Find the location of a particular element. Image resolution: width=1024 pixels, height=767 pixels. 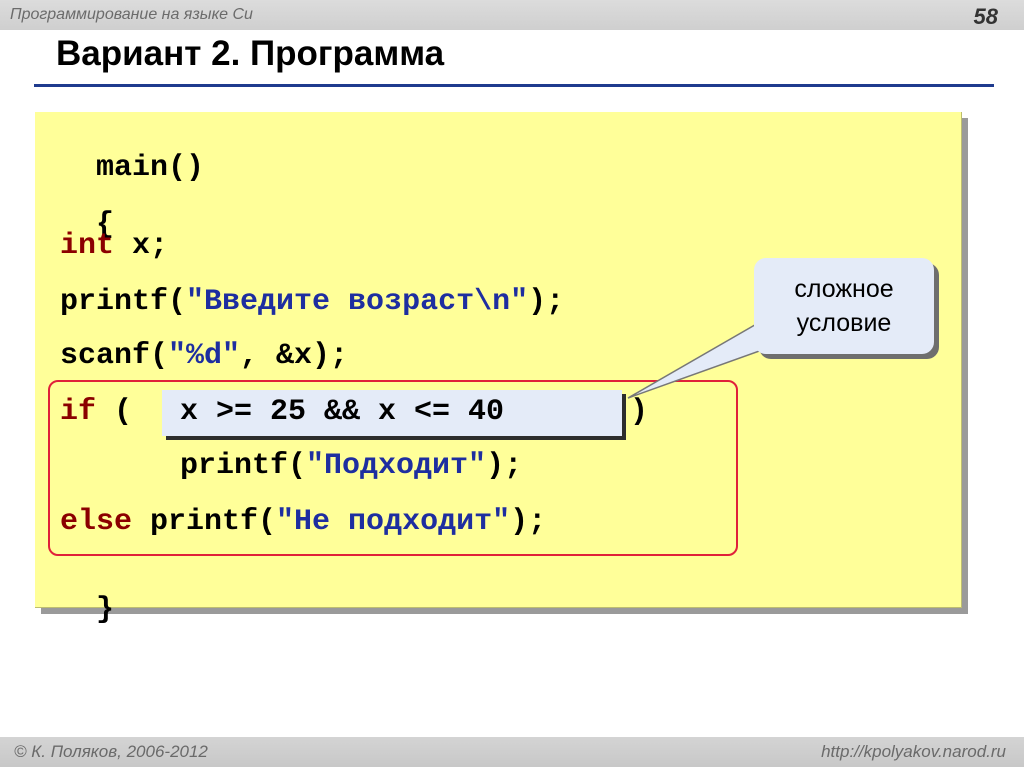

code-line-9: } is located at coordinates (87, 594).